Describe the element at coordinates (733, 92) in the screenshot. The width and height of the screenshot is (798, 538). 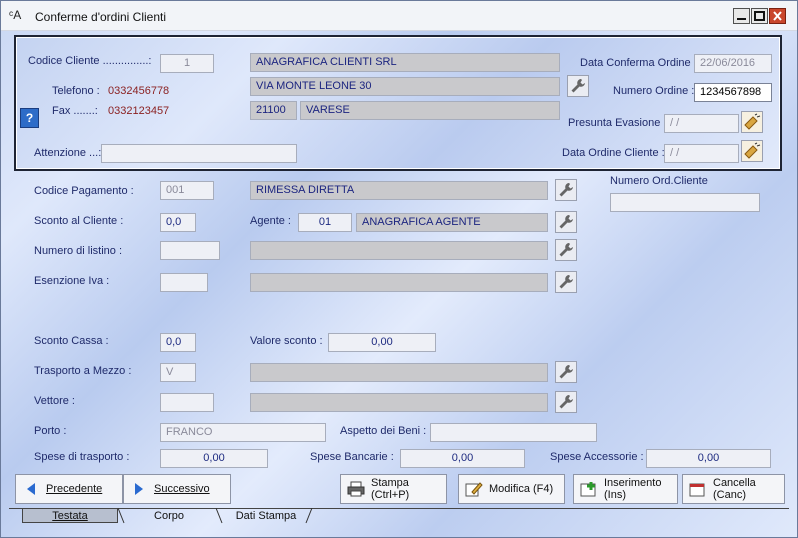
I see `numero-ordine-field: 1234567898` at that location.